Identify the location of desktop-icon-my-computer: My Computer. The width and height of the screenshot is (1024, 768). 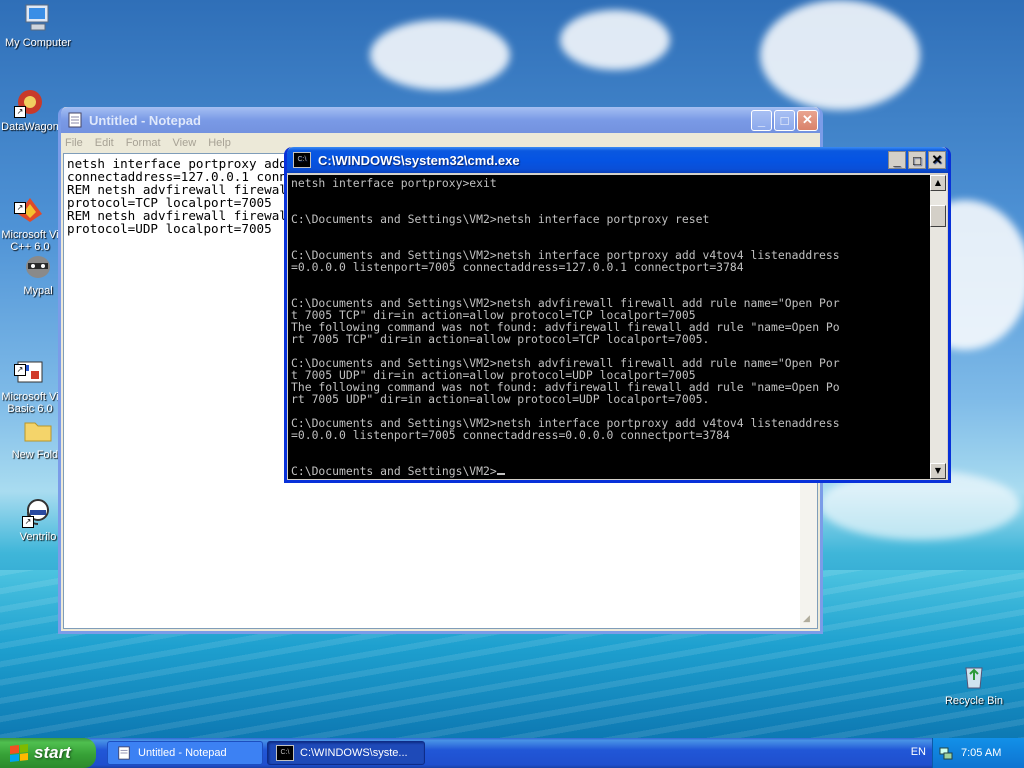
(39, 25).